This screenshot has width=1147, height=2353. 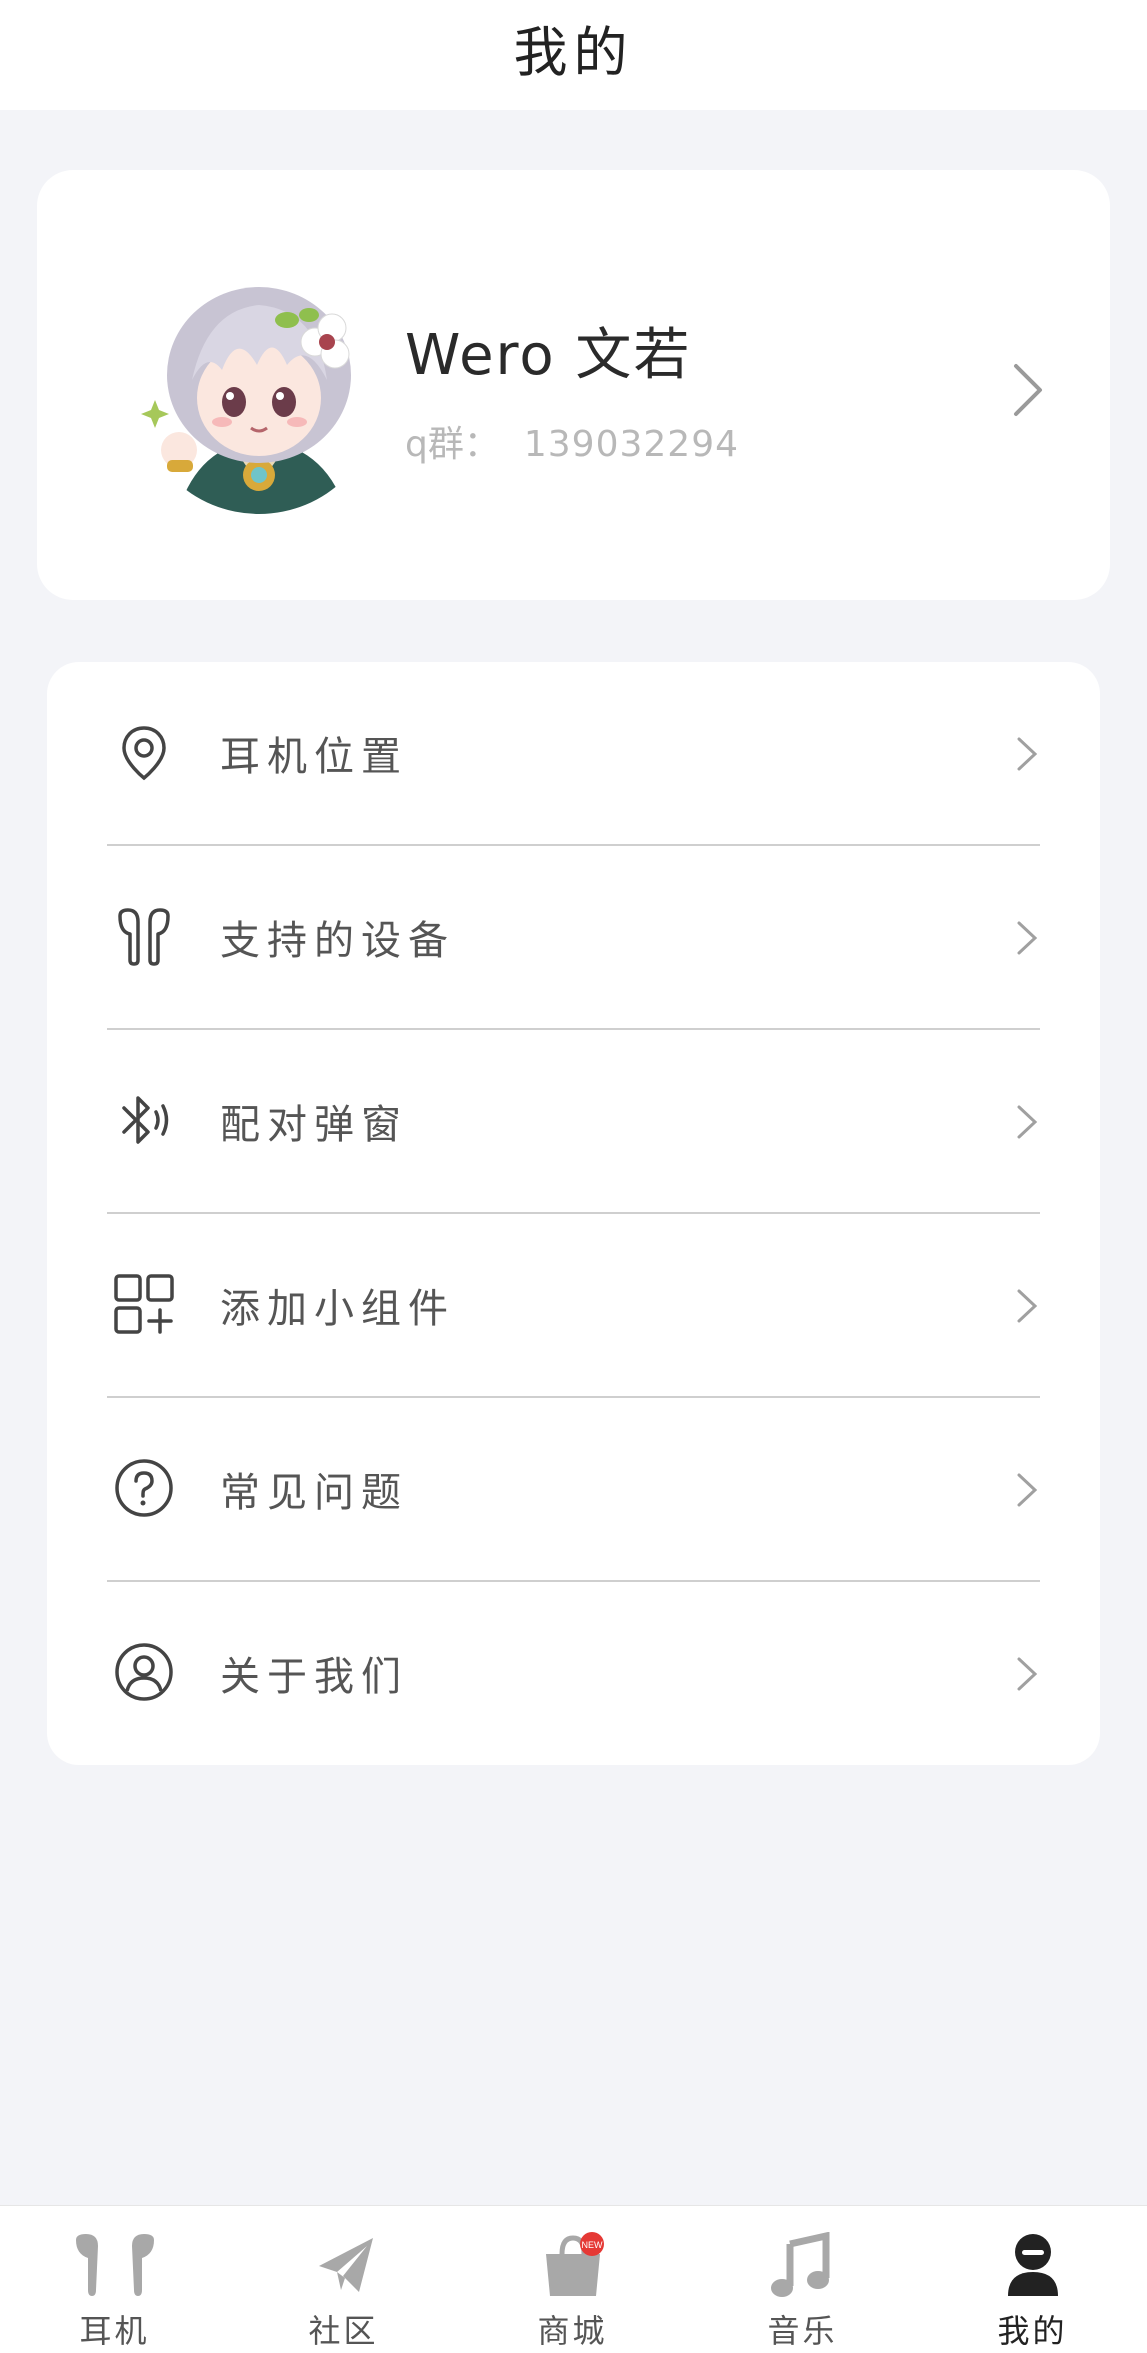 I want to click on menu-item-label: 耳机位置, so click(x=314, y=757).